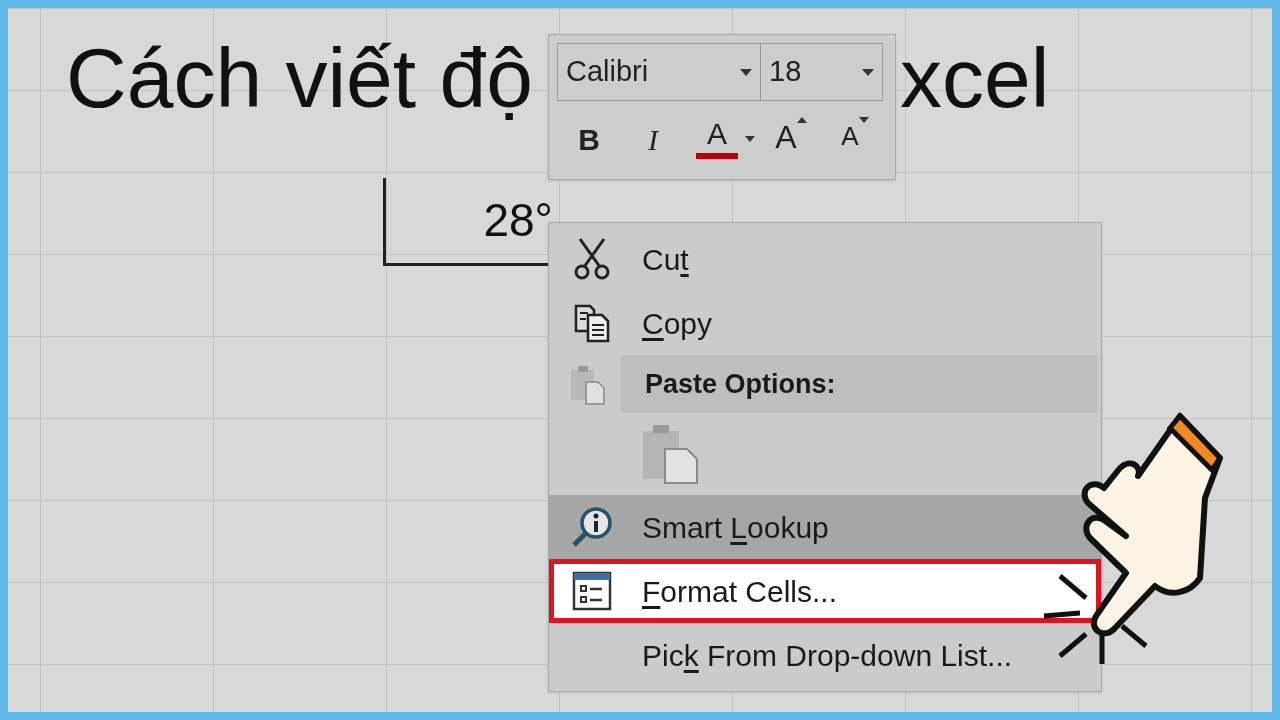 The image size is (1280, 720). What do you see at coordinates (825, 527) in the screenshot?
I see `menu-item: Smart Lookup` at bounding box center [825, 527].